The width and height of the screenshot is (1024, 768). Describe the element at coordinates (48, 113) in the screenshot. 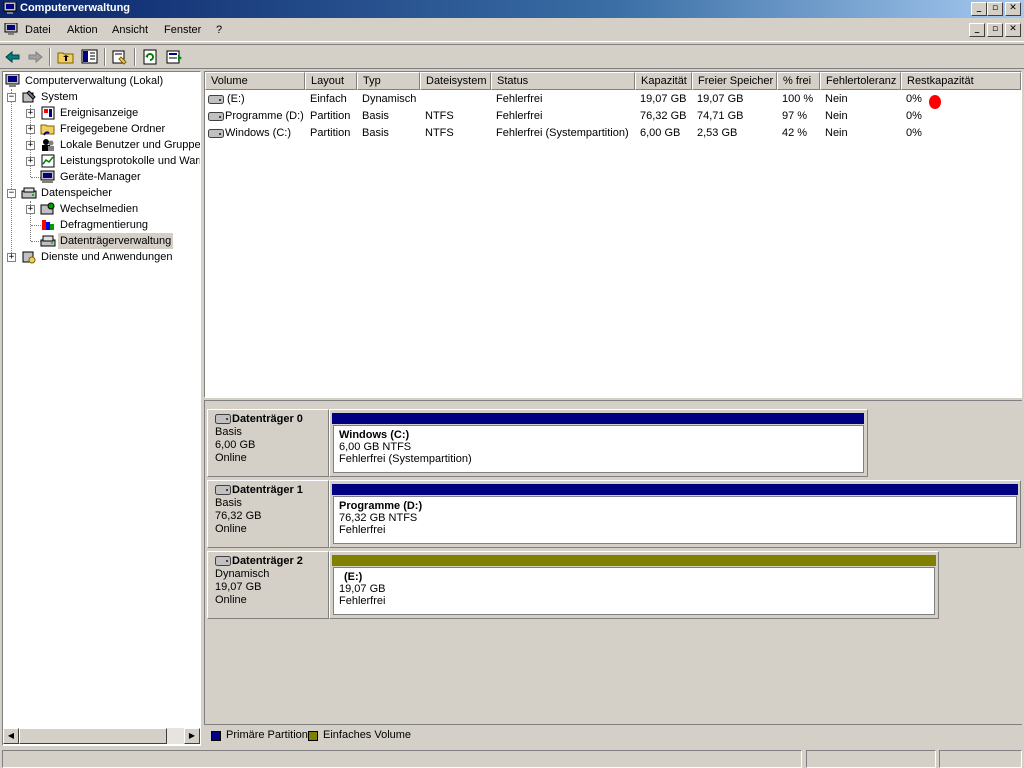

I see `event-viewer-icon` at that location.